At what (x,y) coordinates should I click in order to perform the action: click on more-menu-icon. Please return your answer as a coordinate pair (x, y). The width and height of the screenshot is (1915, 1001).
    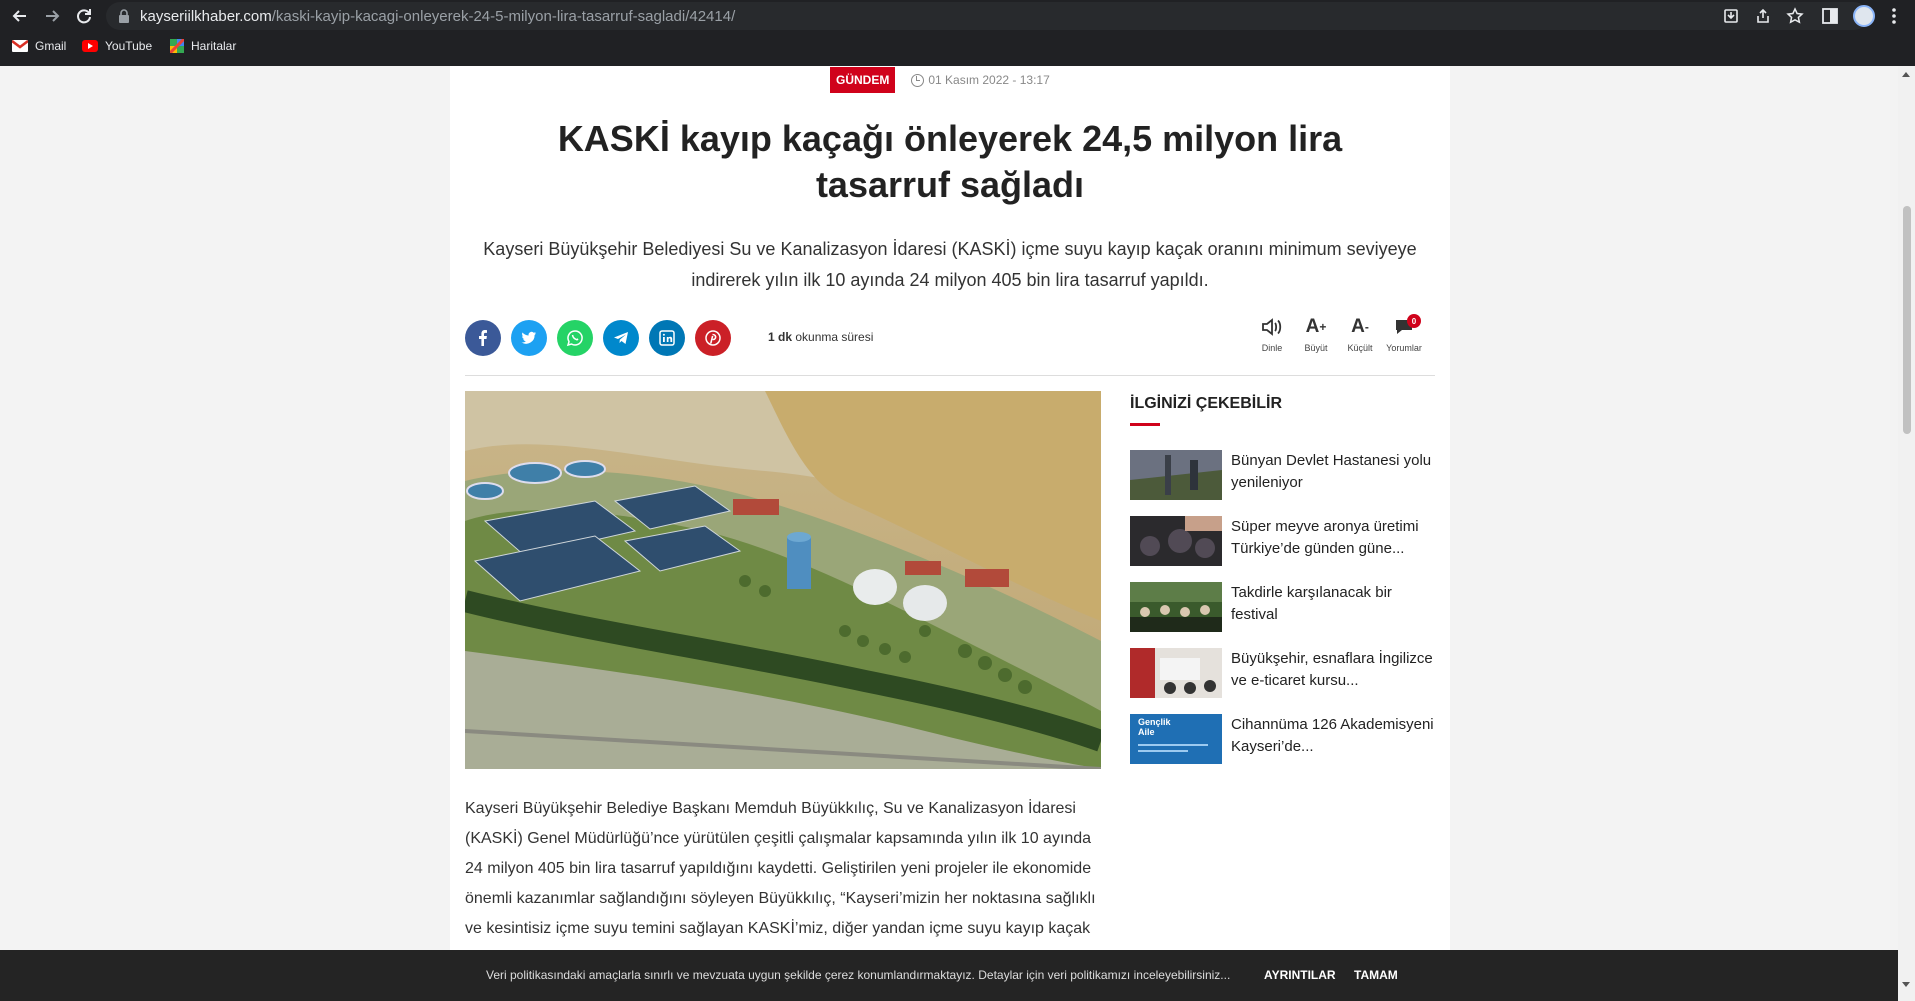
    Looking at the image, I should click on (1894, 16).